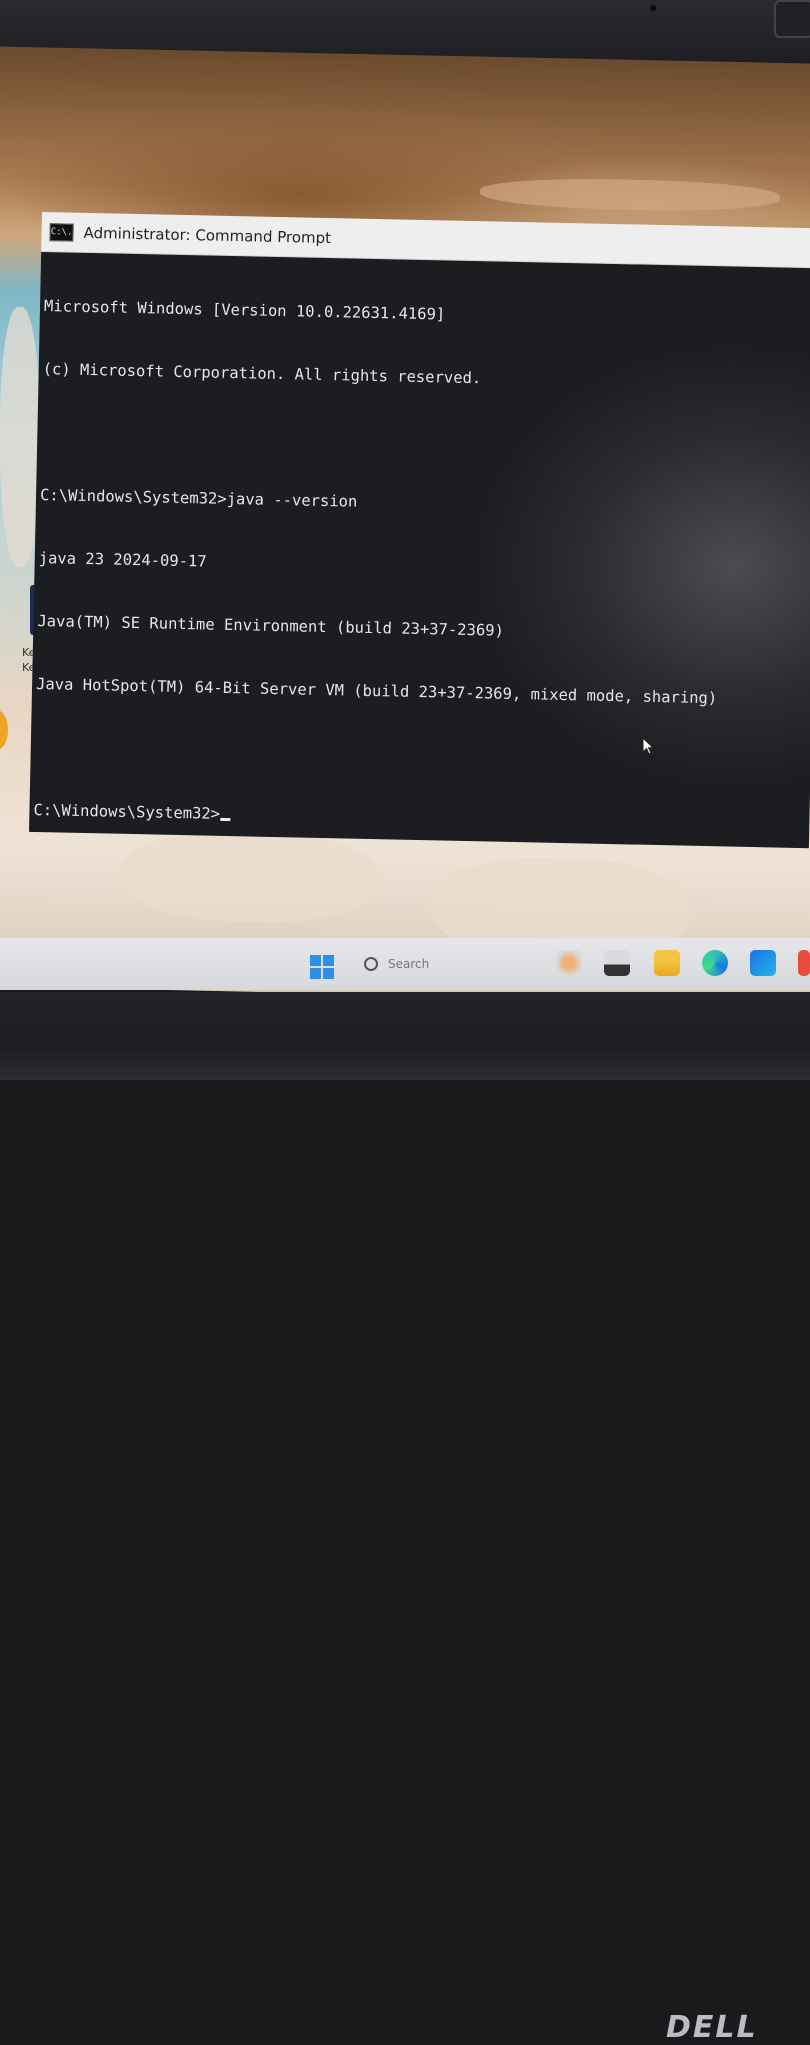 The image size is (810, 2045). Describe the element at coordinates (648, 746) in the screenshot. I see `mouse-pointer-icon` at that location.